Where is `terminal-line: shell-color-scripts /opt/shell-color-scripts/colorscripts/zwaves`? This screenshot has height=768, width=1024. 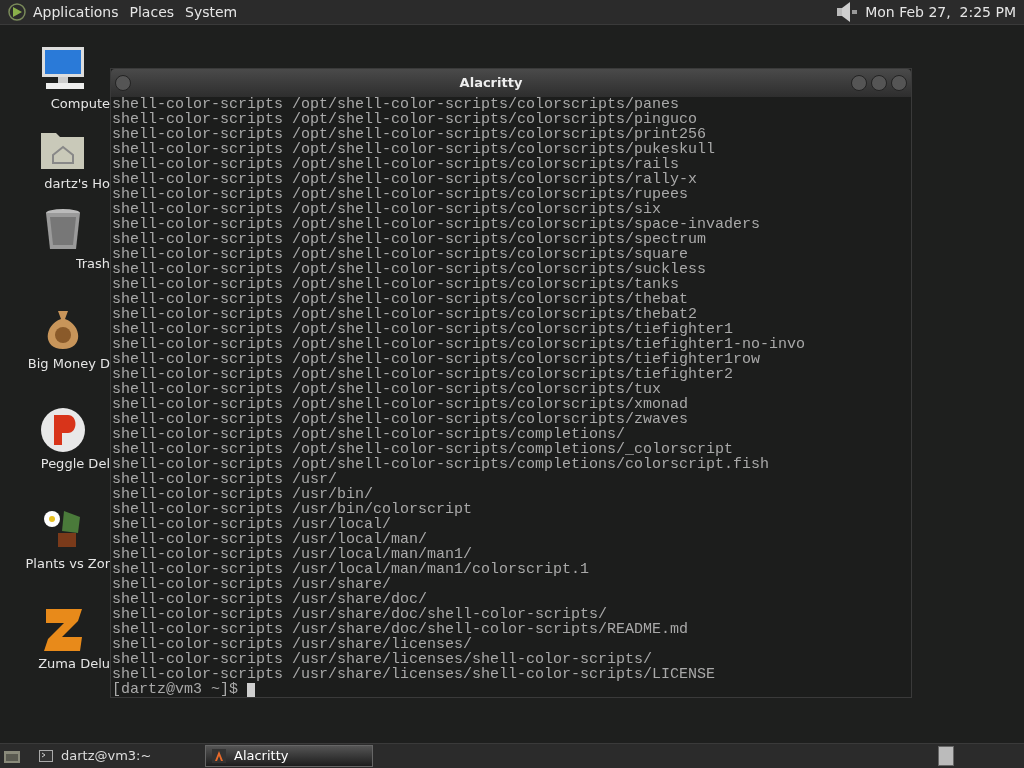
terminal-line: shell-color-scripts /opt/shell-color-scripts/colorscripts/zwaves is located at coordinates (401, 419).